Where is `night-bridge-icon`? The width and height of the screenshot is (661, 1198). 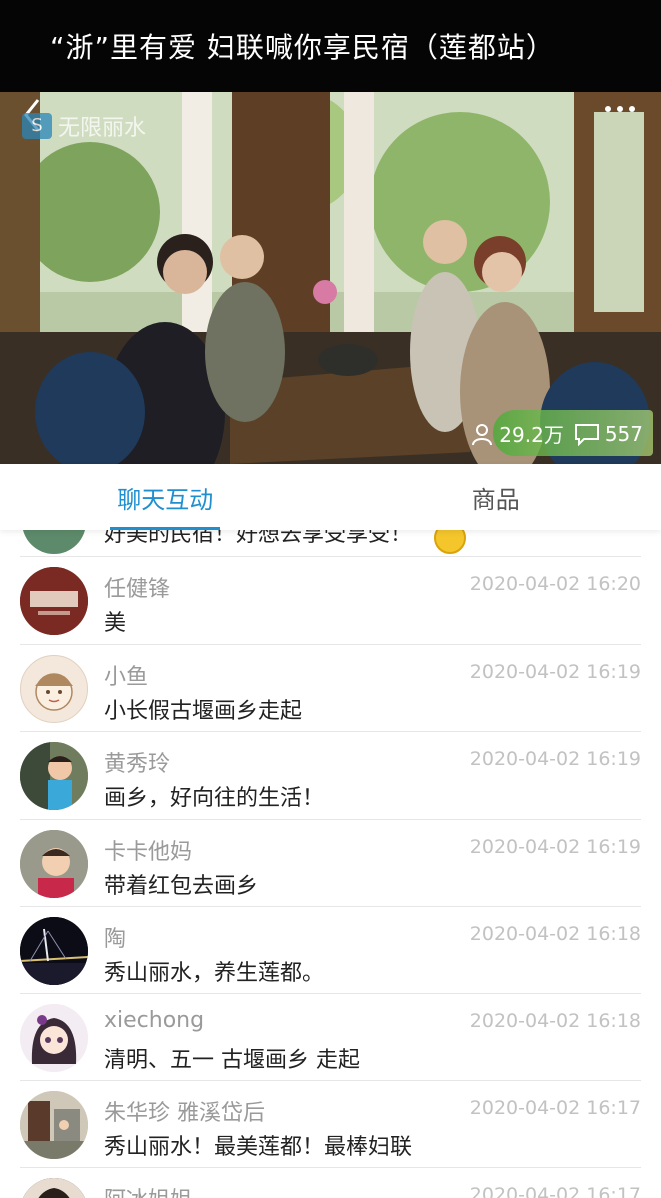 night-bridge-icon is located at coordinates (54, 951).